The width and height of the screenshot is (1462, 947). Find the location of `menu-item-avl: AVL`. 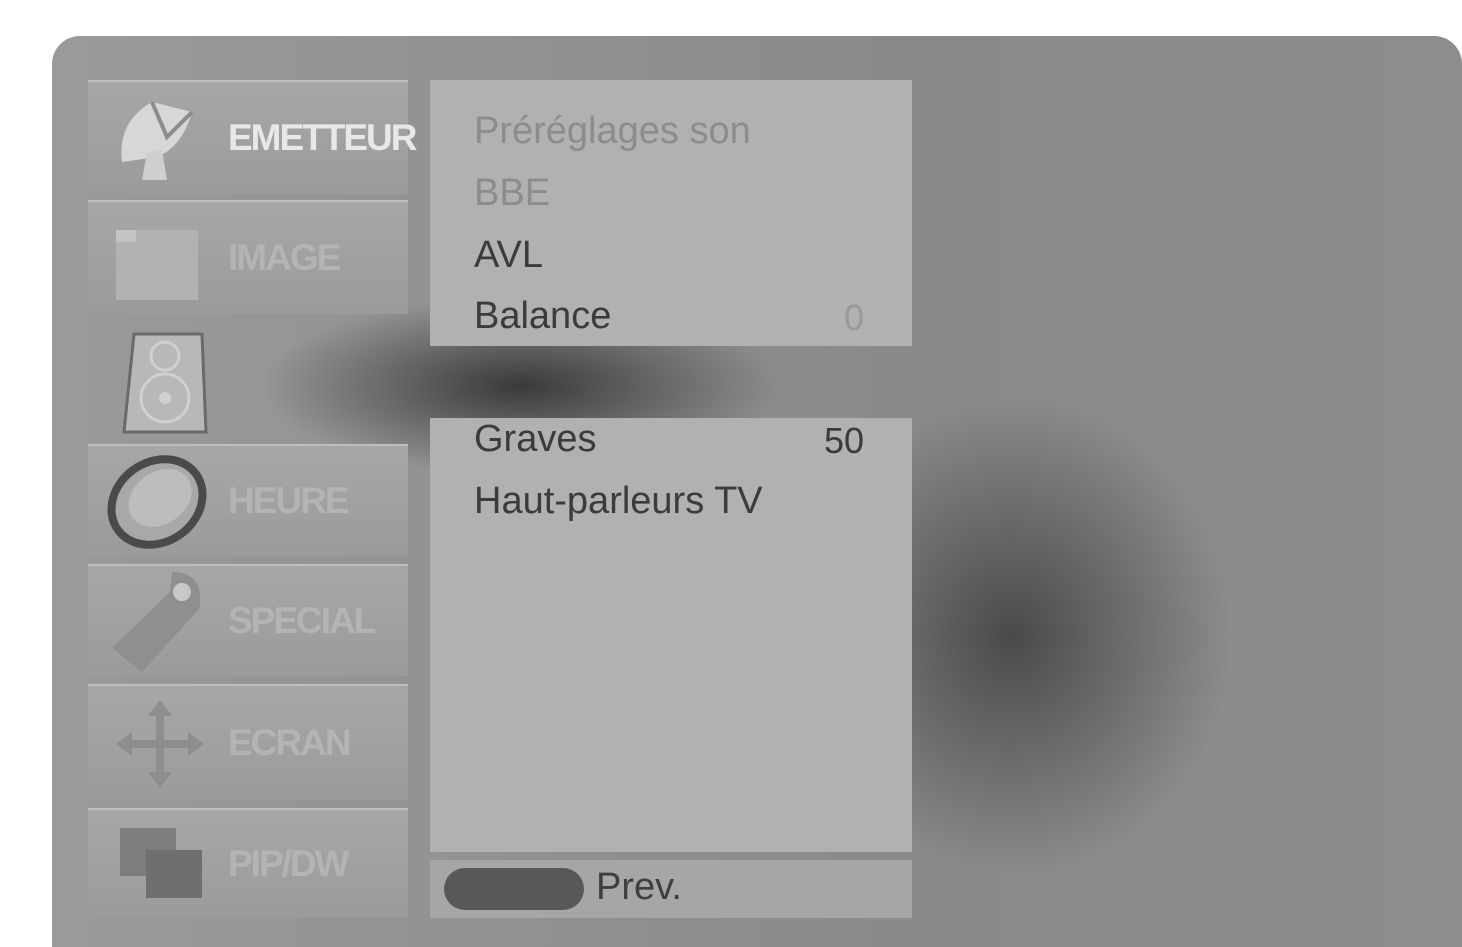

menu-item-avl: AVL is located at coordinates (508, 255).